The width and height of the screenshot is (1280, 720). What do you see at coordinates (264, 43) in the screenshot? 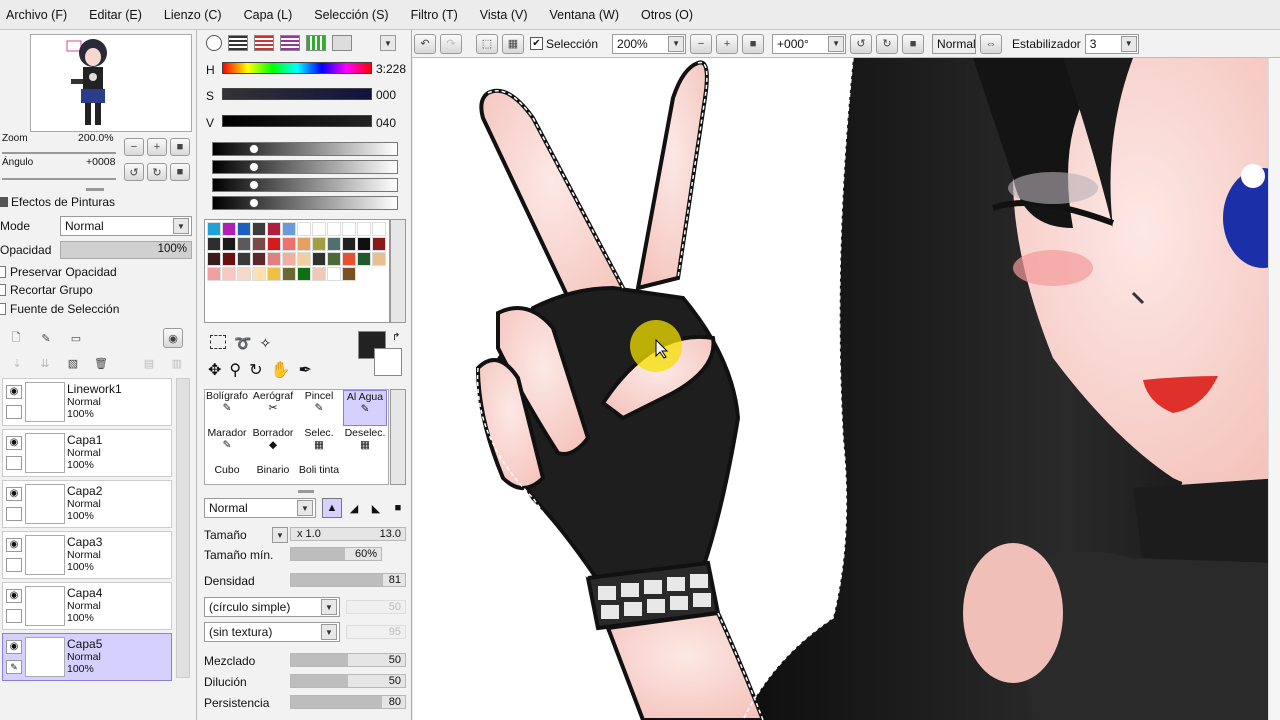
I see `hsv-slider-icon` at bounding box center [264, 43].